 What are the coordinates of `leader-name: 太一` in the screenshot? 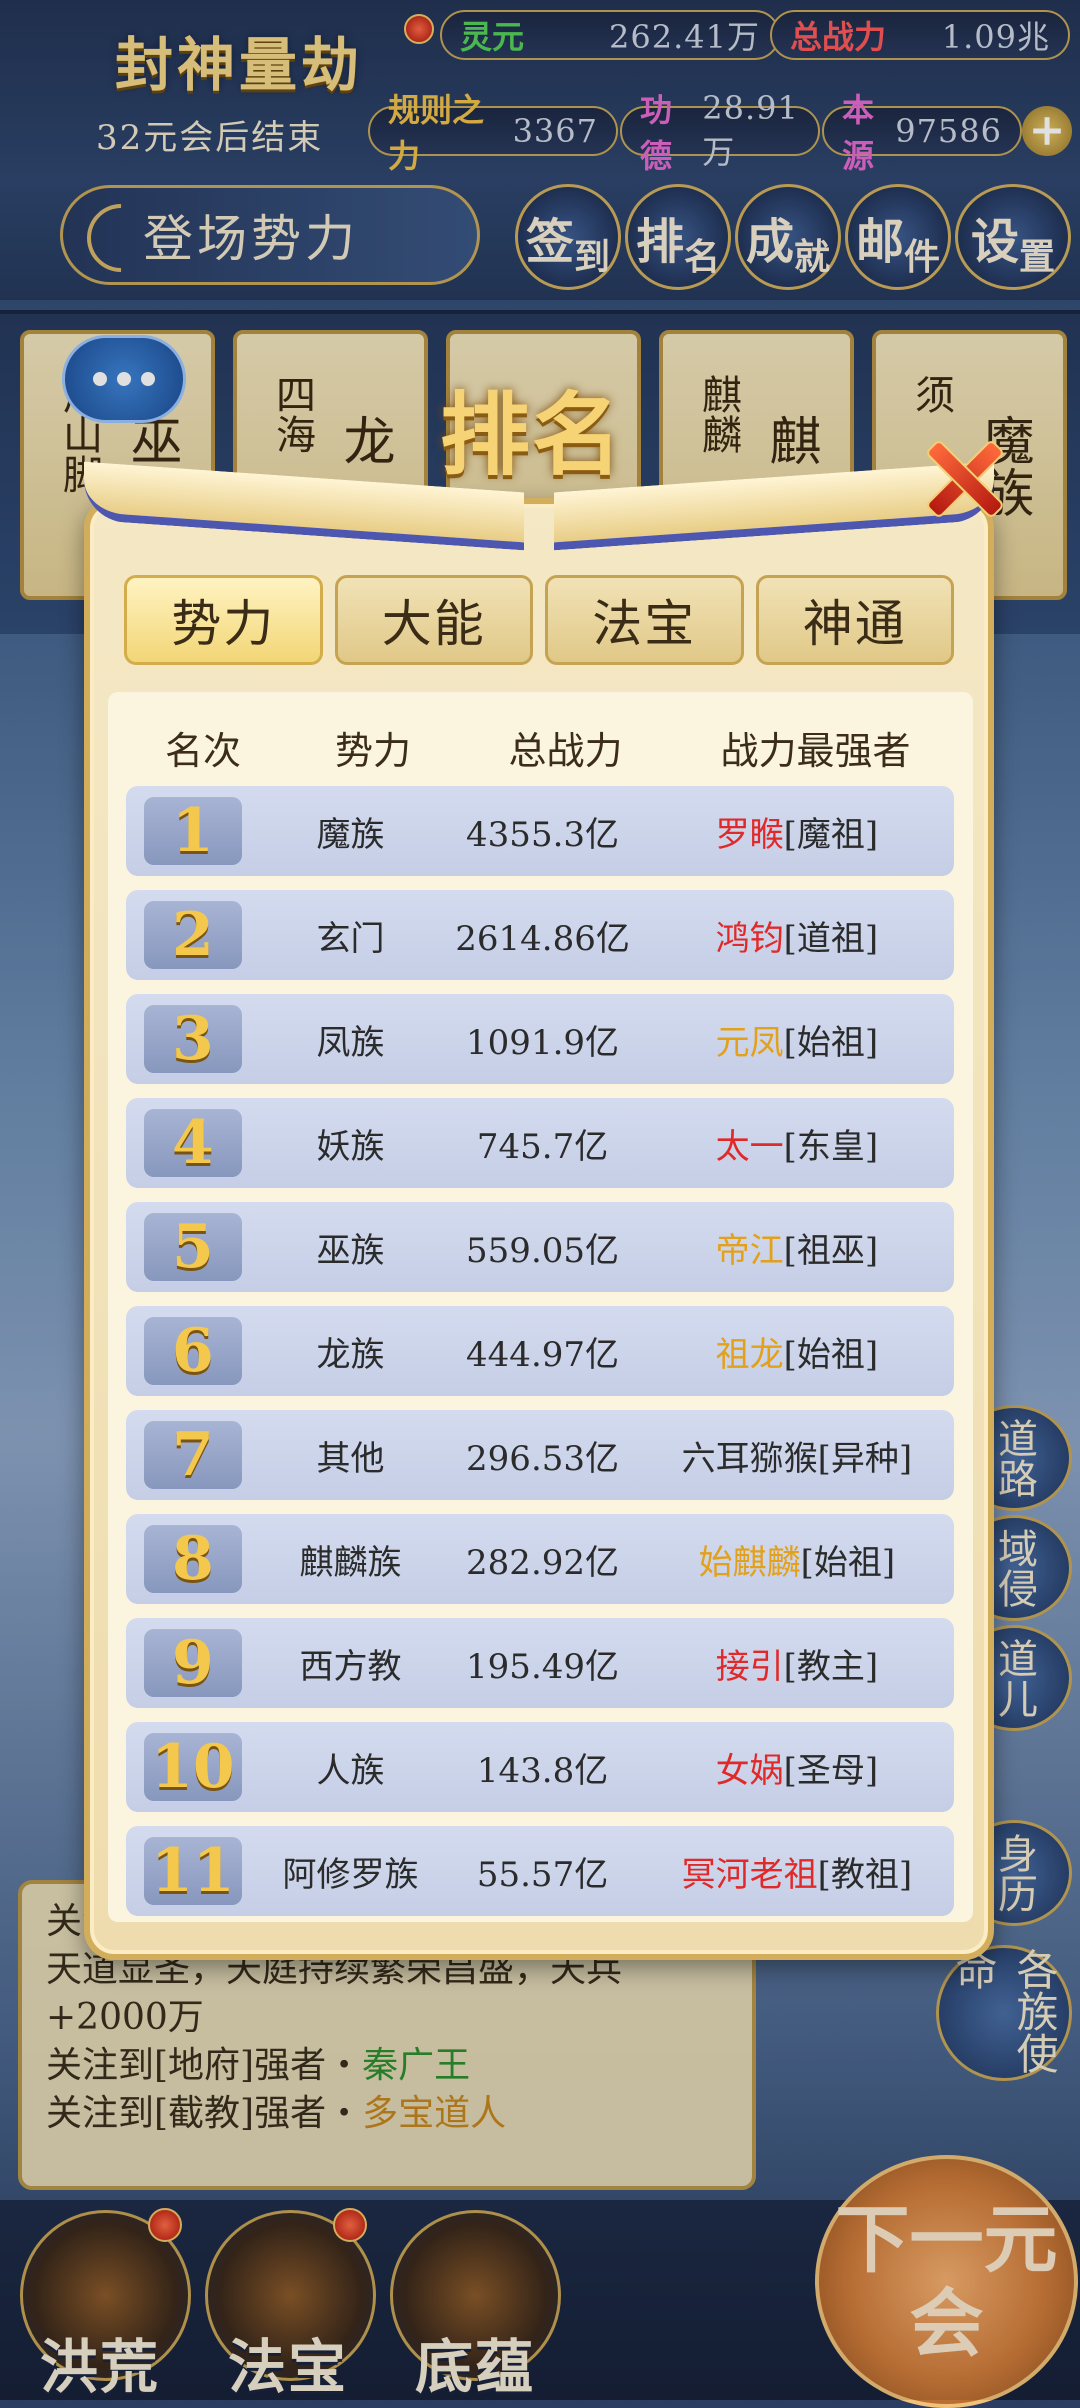 It's located at (749, 1146).